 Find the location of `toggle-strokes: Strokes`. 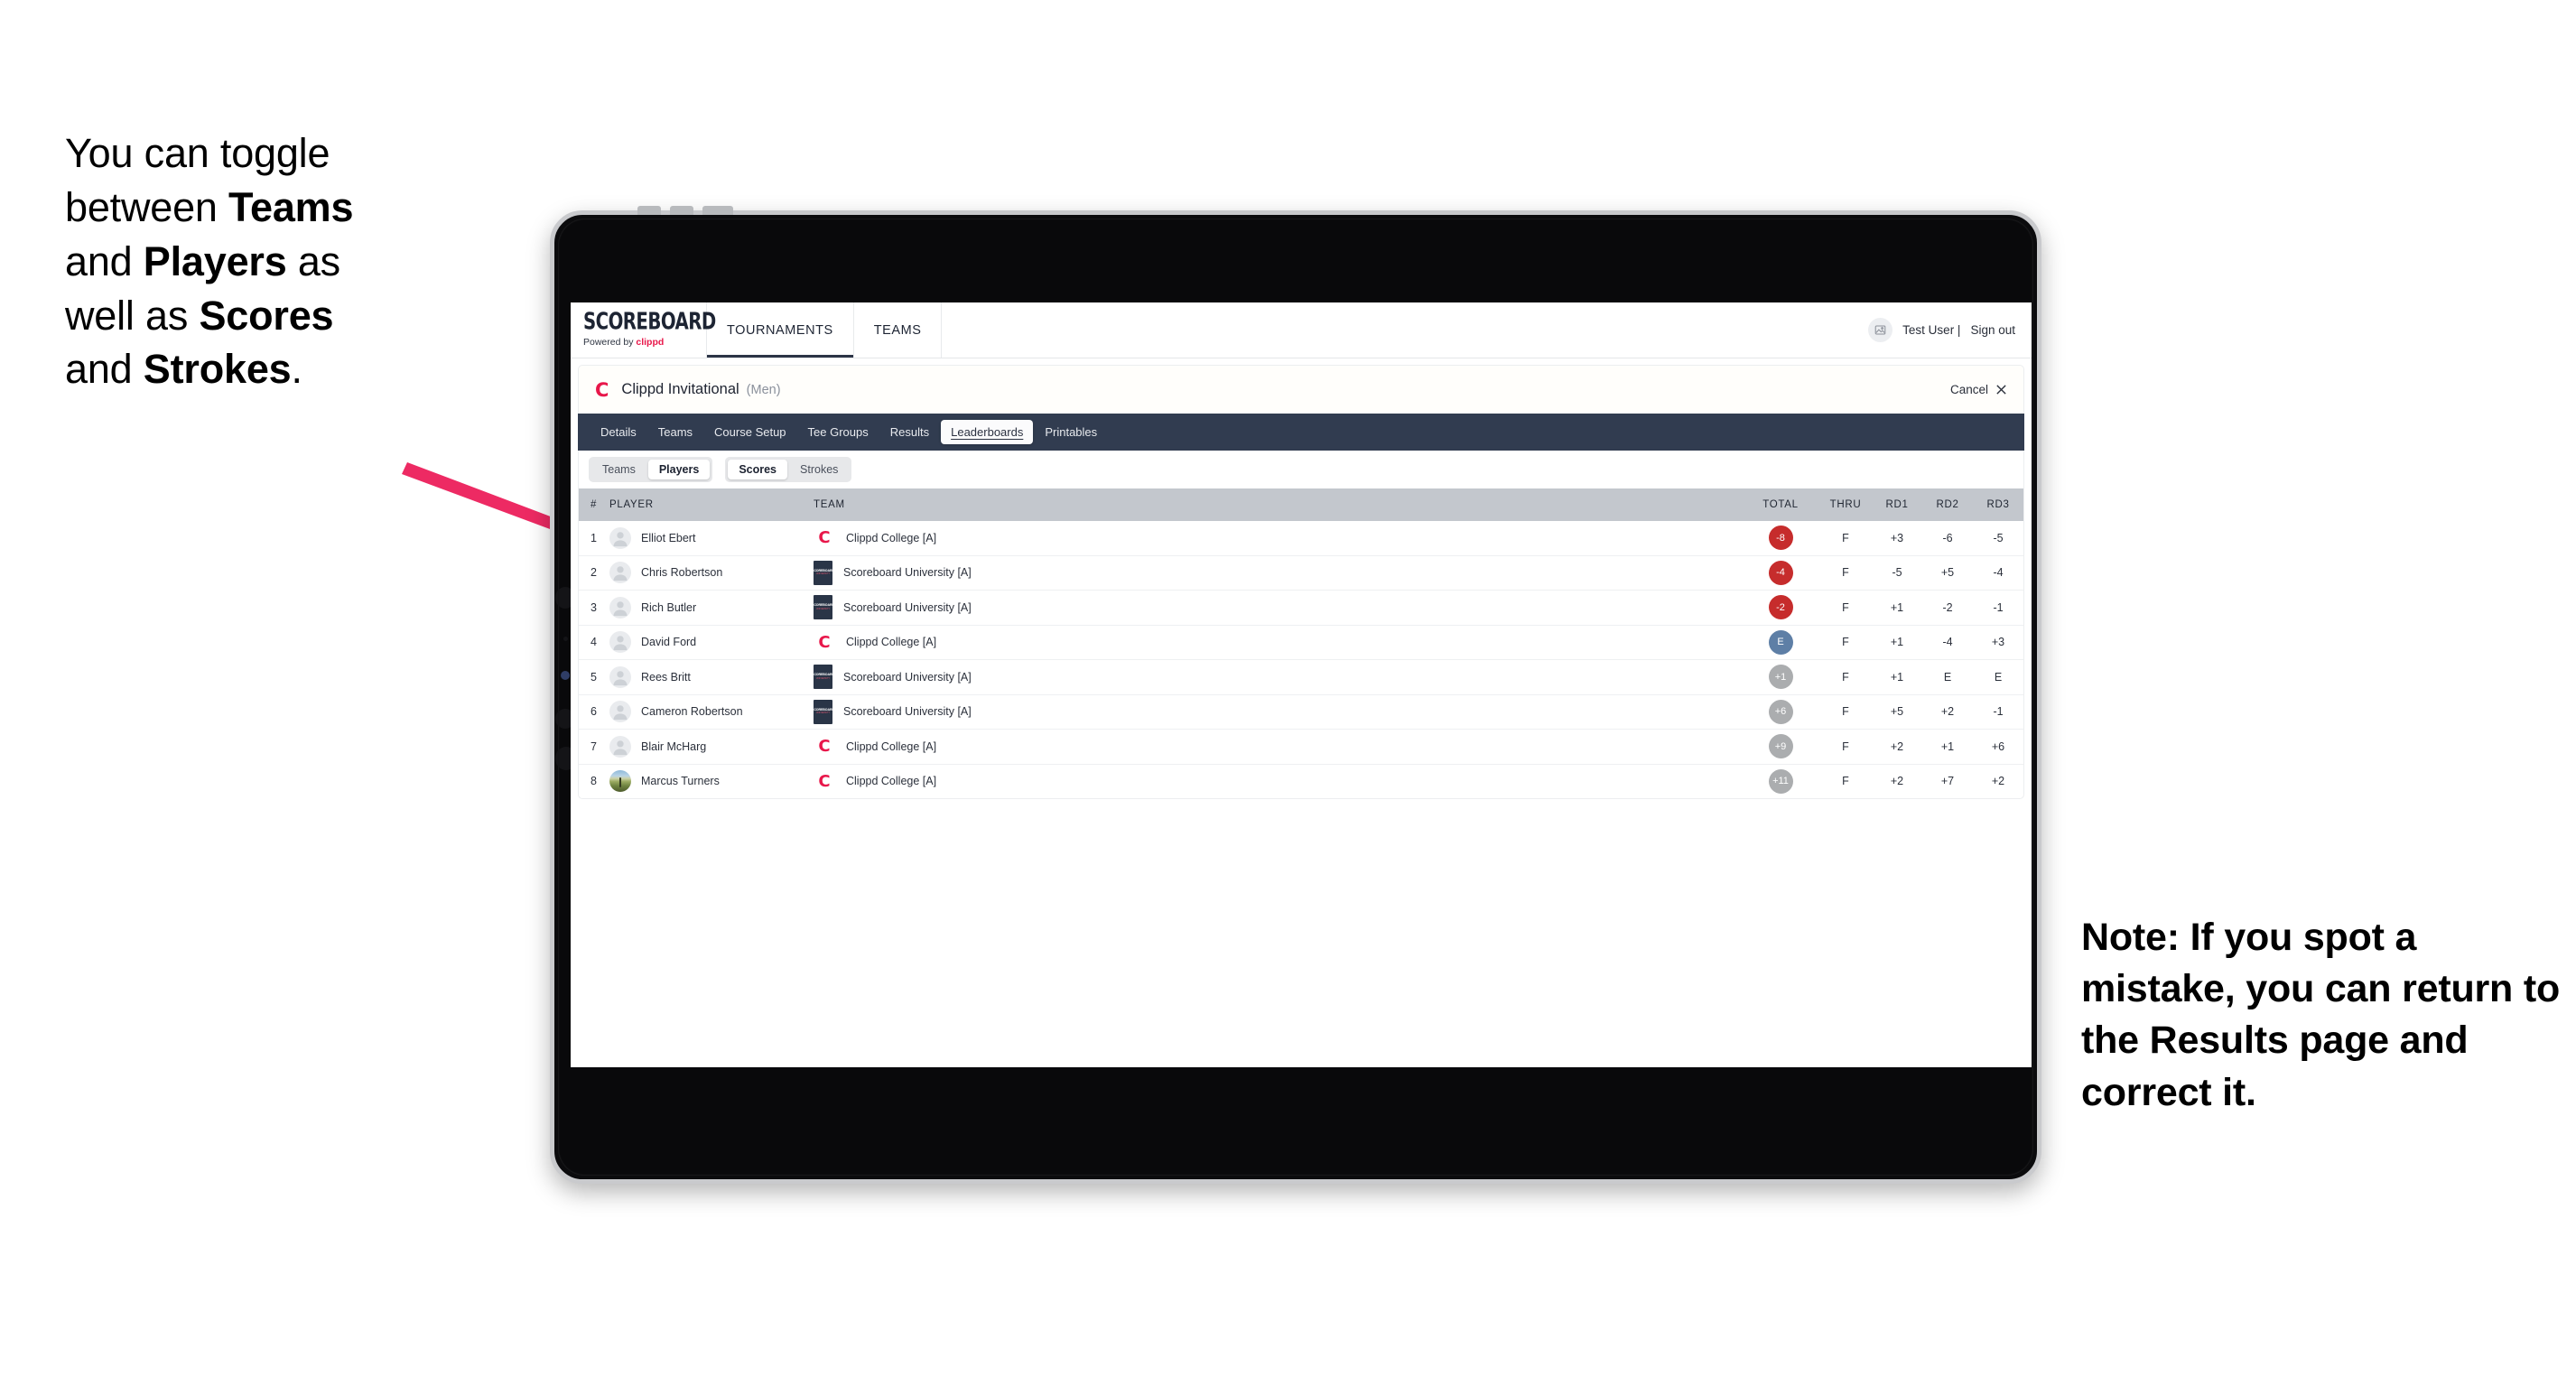

toggle-strokes: Strokes is located at coordinates (819, 470).